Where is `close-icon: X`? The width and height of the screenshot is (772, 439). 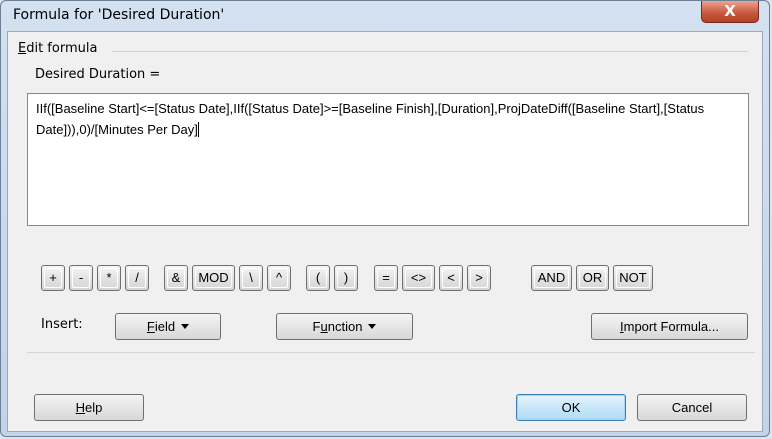
close-icon: X is located at coordinates (730, 11).